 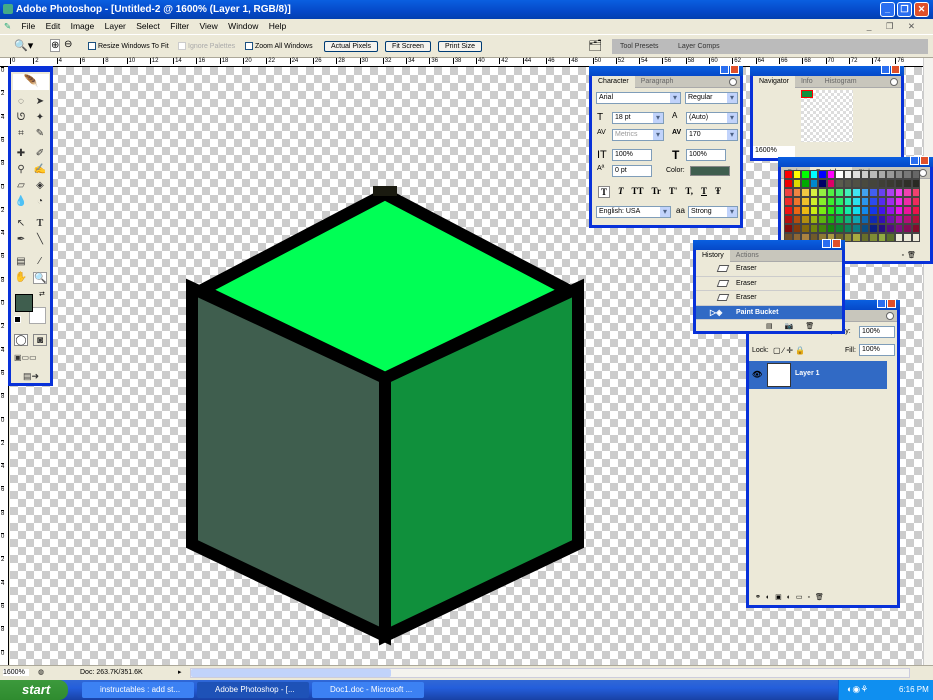 I want to click on marquee-tool-icon: ◌, so click(x=21, y=102).